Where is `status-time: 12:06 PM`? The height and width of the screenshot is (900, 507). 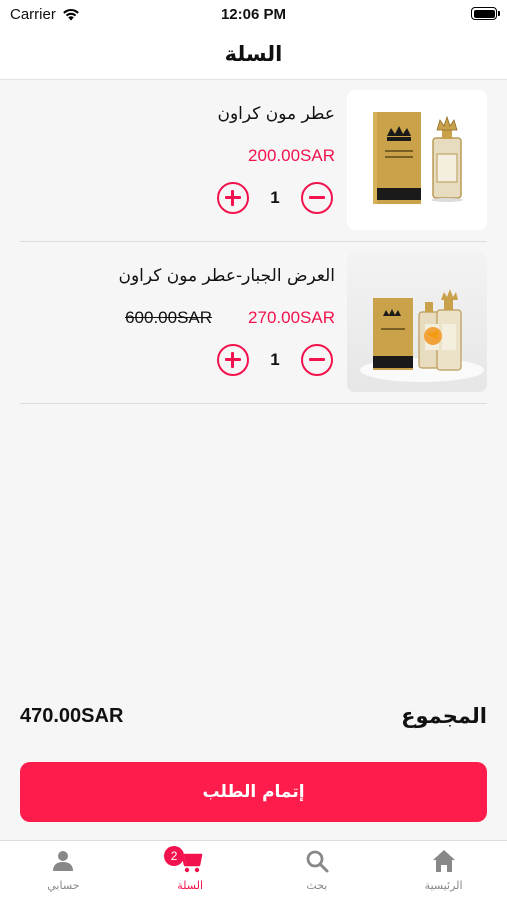 status-time: 12:06 PM is located at coordinates (253, 14).